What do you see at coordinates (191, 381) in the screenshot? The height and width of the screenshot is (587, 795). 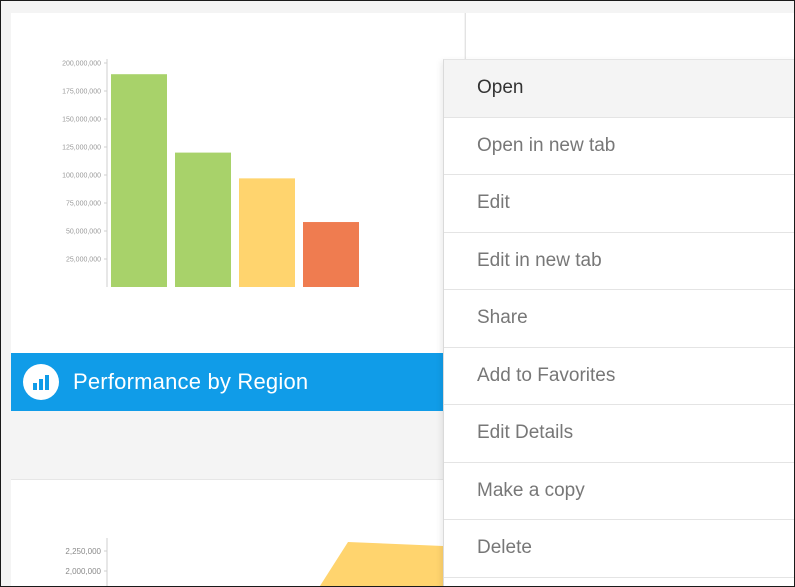 I see `report-title: Performance by Region` at bounding box center [191, 381].